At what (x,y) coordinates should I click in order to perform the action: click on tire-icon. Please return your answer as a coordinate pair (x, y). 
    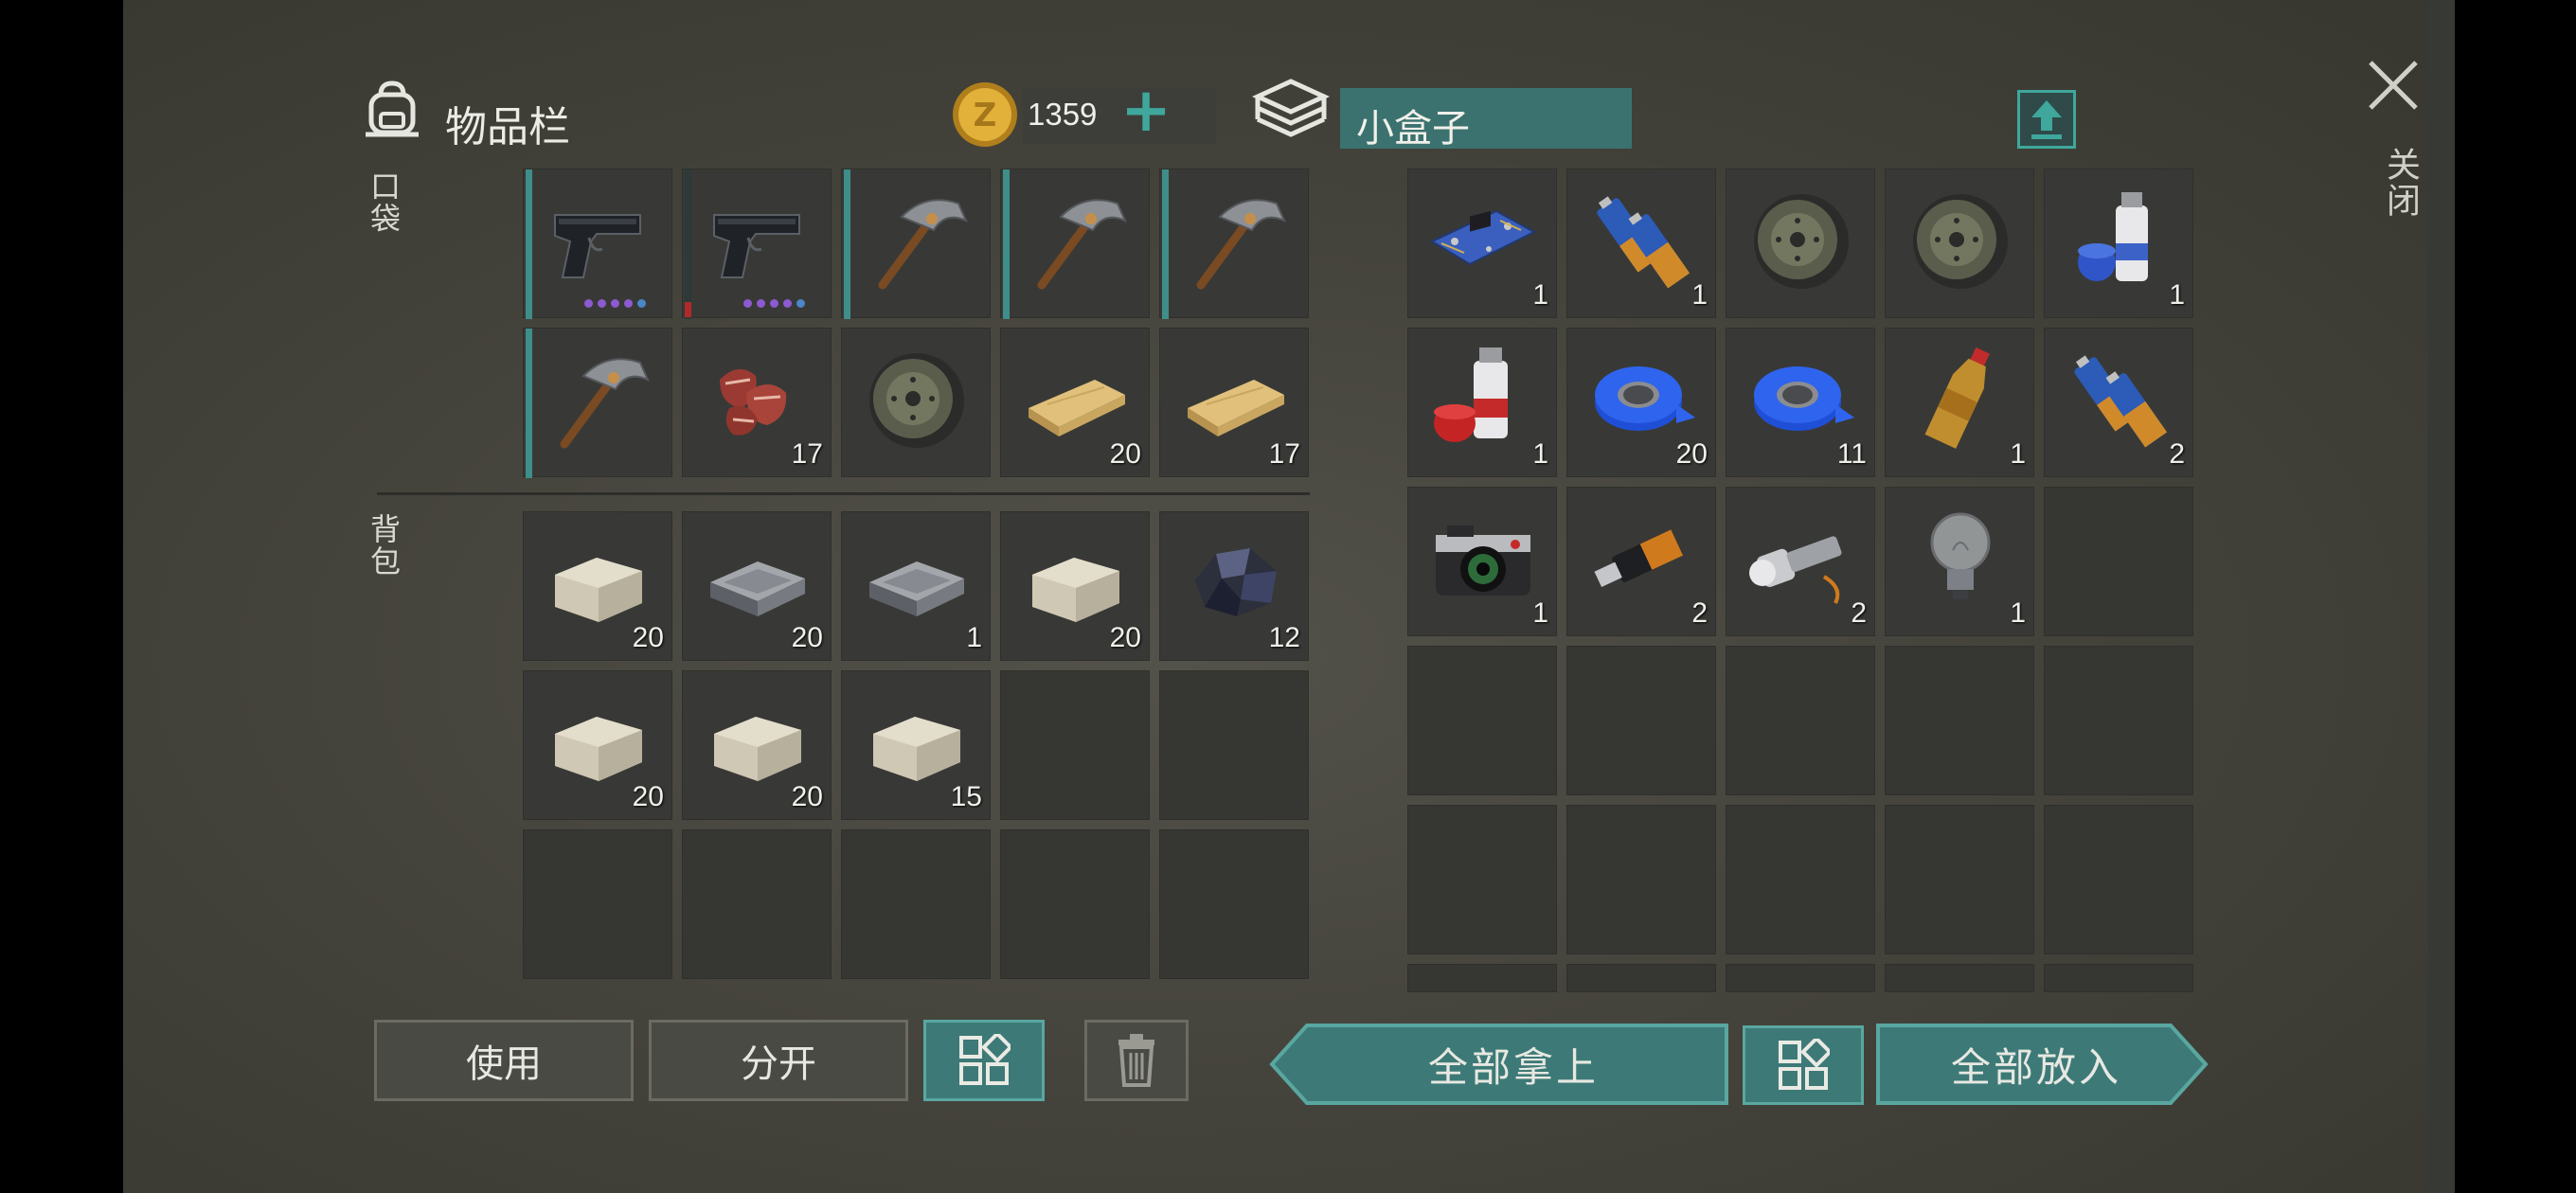
    Looking at the image, I should click on (1801, 241).